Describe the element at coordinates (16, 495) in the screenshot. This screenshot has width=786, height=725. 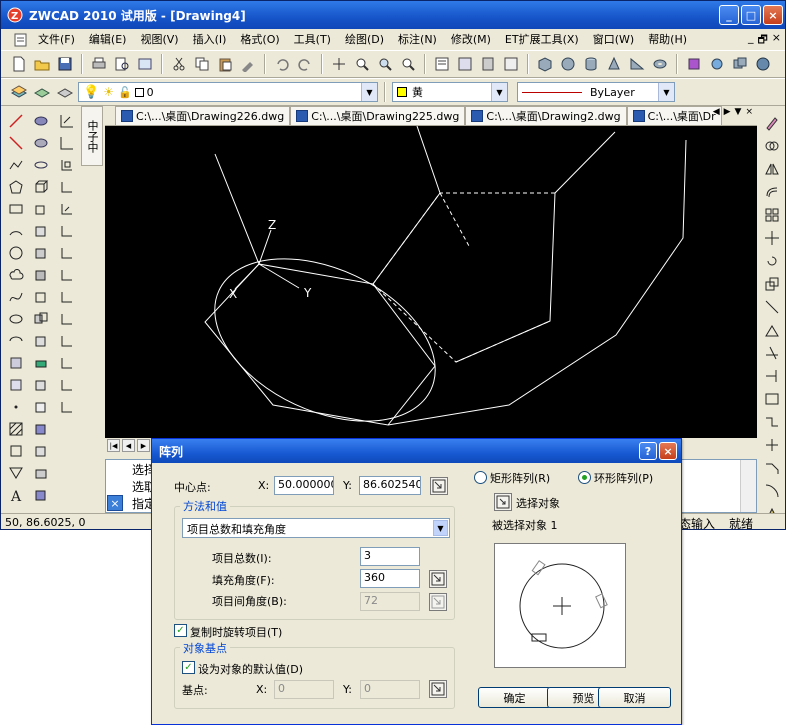
I see `text-icon: A` at that location.